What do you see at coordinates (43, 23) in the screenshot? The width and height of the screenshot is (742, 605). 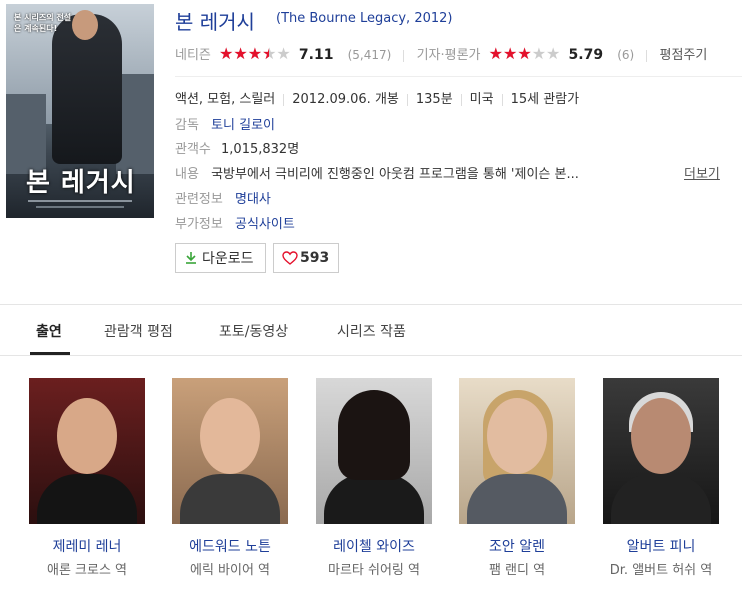 I see `poster-tagline: 본 시리즈의 전설은 계속된다!` at bounding box center [43, 23].